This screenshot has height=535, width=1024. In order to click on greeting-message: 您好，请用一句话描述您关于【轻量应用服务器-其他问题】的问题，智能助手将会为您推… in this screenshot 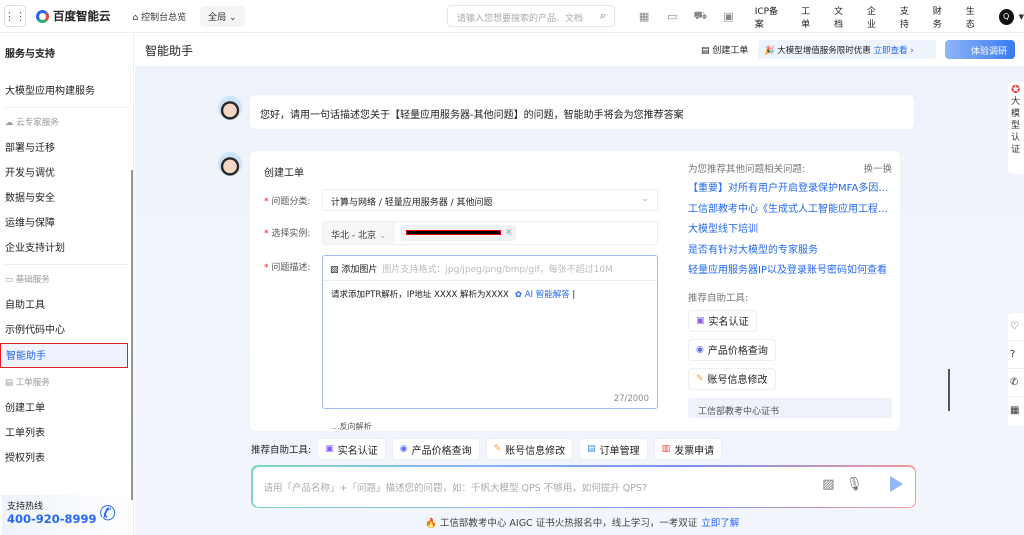, I will do `click(582, 112)`.